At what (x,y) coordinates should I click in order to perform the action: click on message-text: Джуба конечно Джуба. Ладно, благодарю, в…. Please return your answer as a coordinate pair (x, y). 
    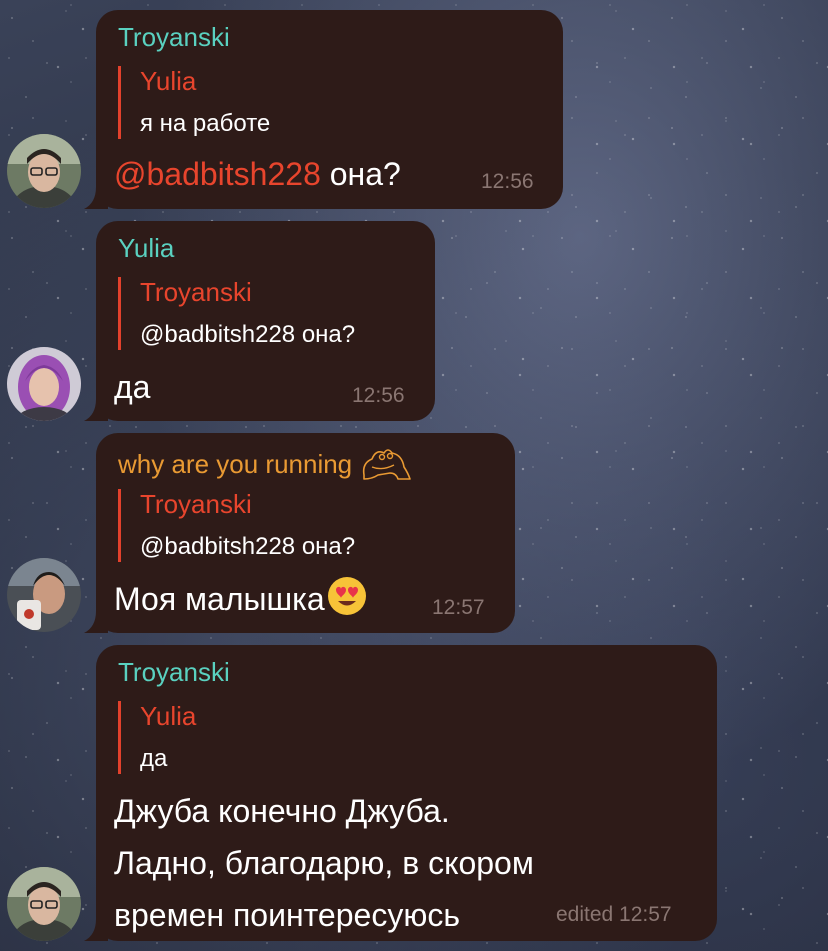
    Looking at the image, I should click on (324, 863).